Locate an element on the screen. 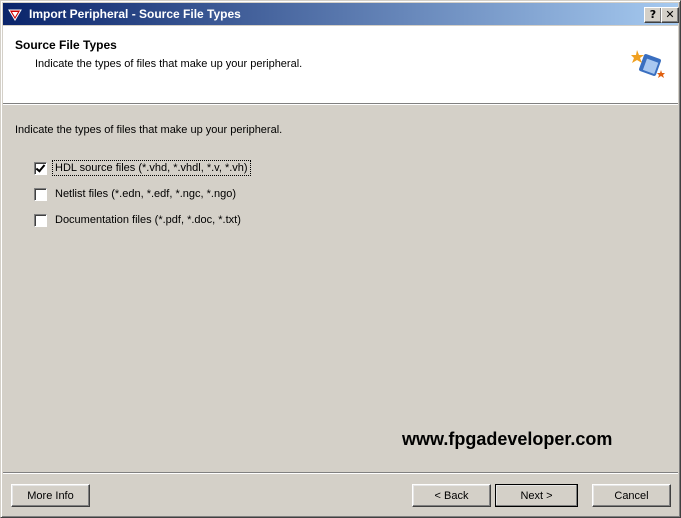 The height and width of the screenshot is (518, 681). hdl-source-checkbox is located at coordinates (40, 168).